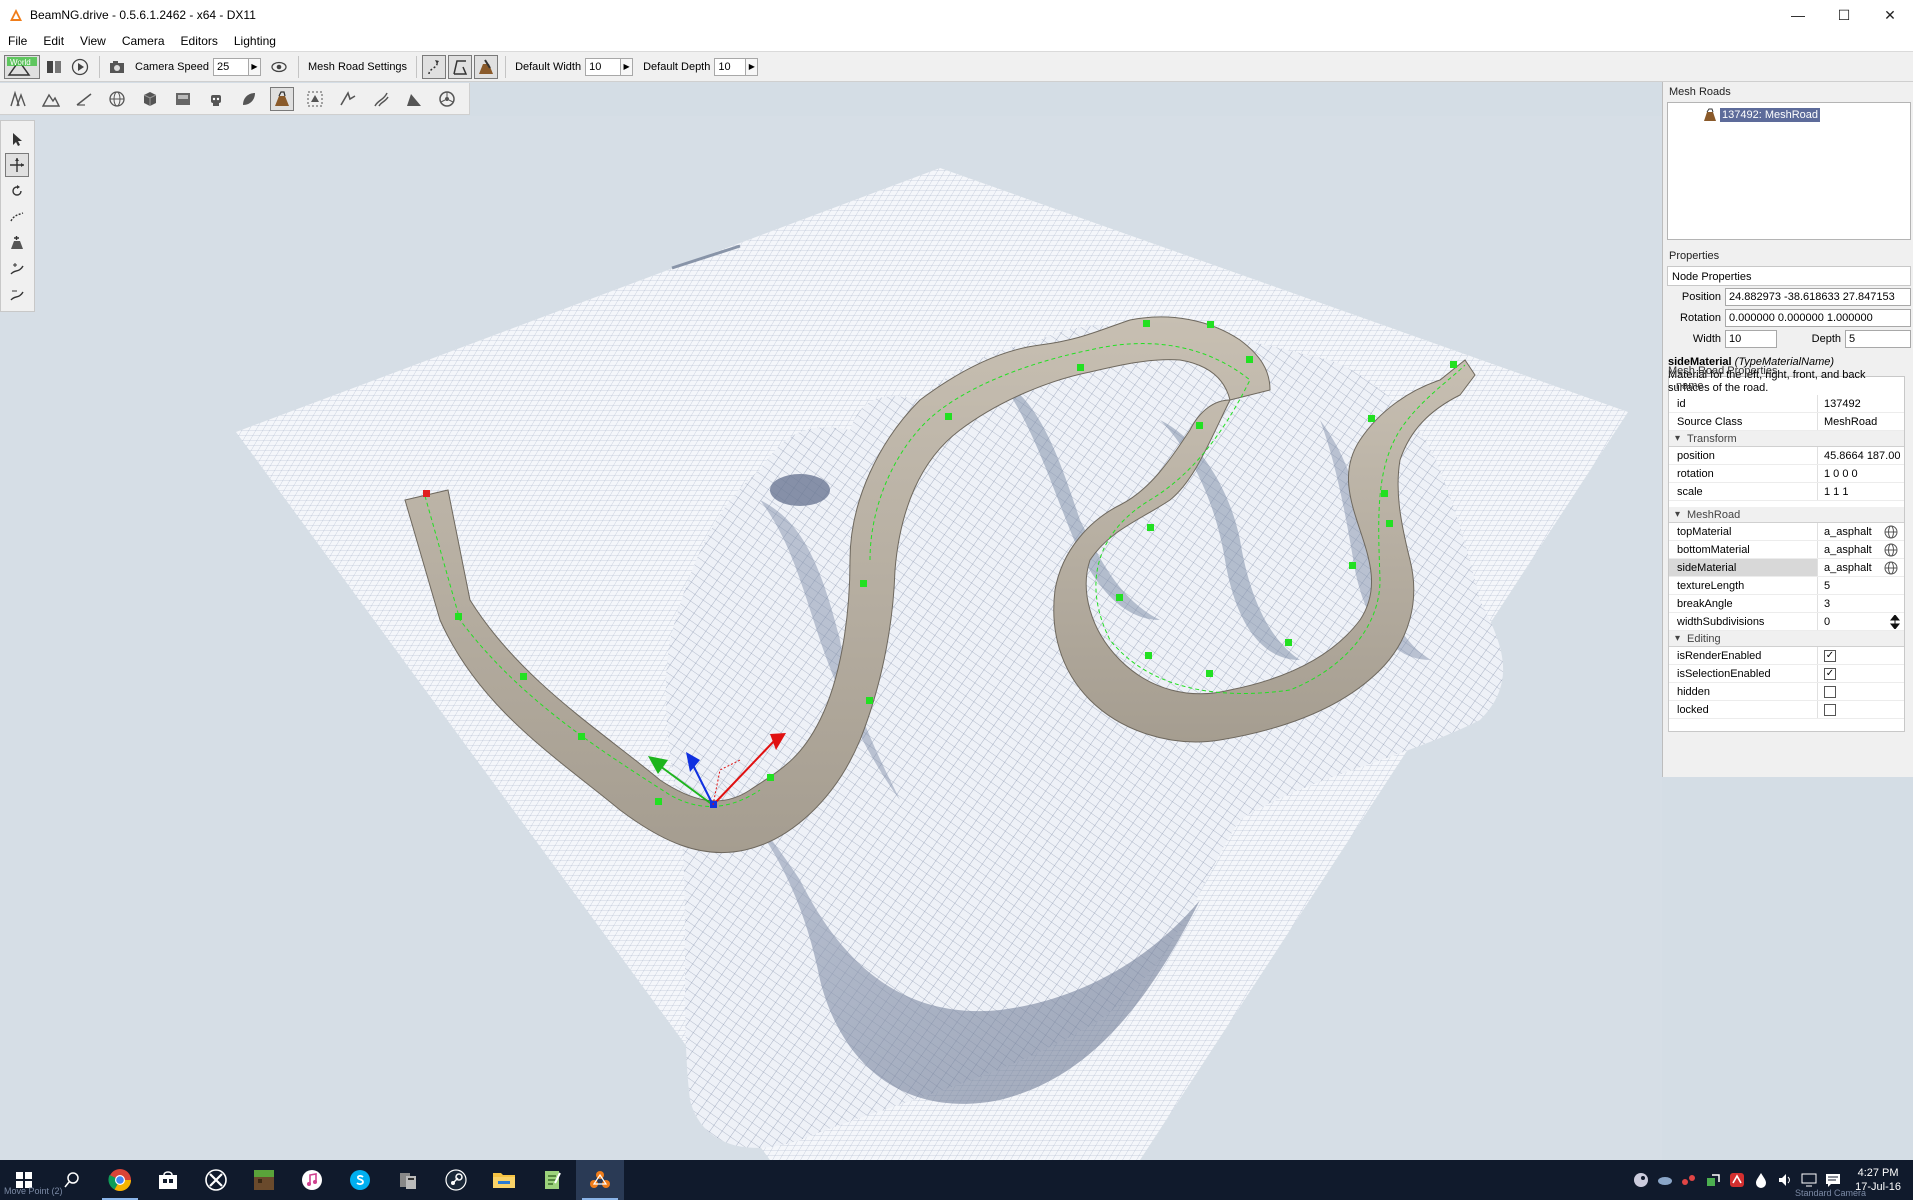  What do you see at coordinates (1818, 296) in the screenshot?
I see `node-position-field: 24.882973 -38.618633 27.847153` at bounding box center [1818, 296].